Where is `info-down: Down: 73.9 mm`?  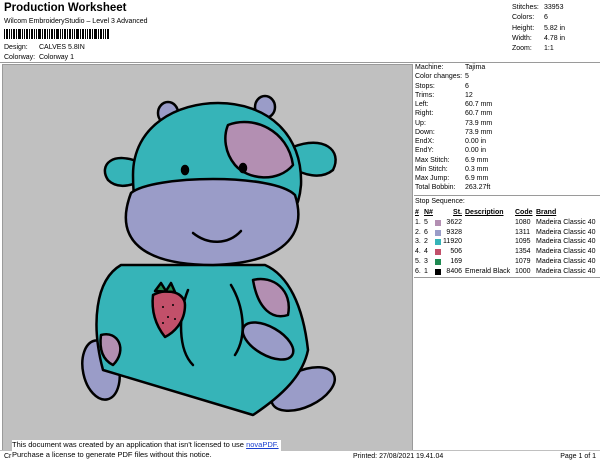 info-down: Down: 73.9 mm is located at coordinates (454, 132).